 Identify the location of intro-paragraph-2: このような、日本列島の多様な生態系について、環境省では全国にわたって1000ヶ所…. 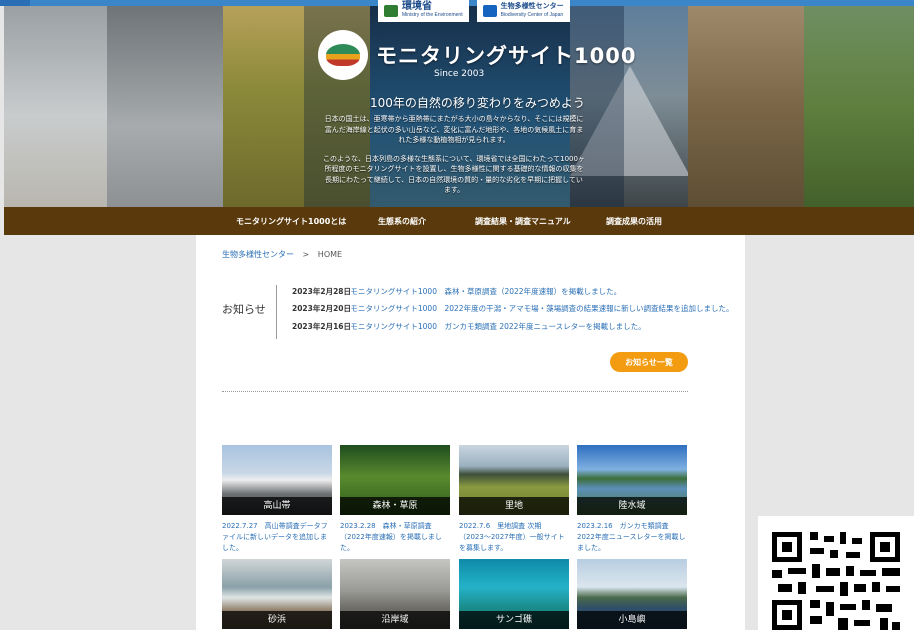
(454, 174).